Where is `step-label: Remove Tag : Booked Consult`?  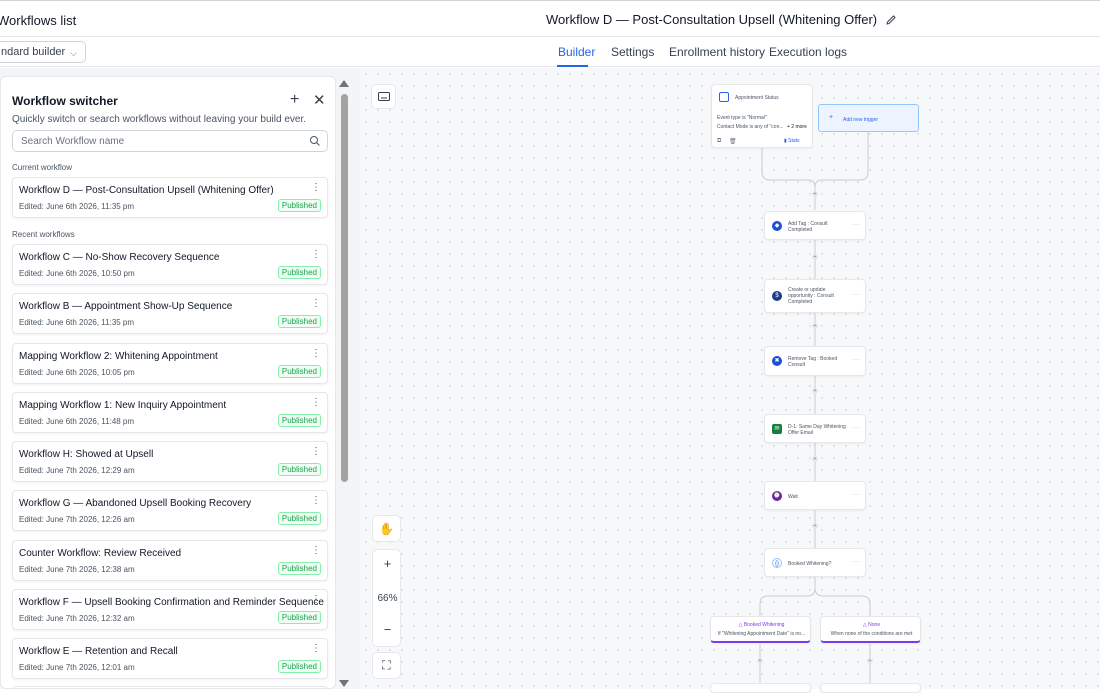
step-label: Remove Tag : Booked Consult is located at coordinates (813, 362).